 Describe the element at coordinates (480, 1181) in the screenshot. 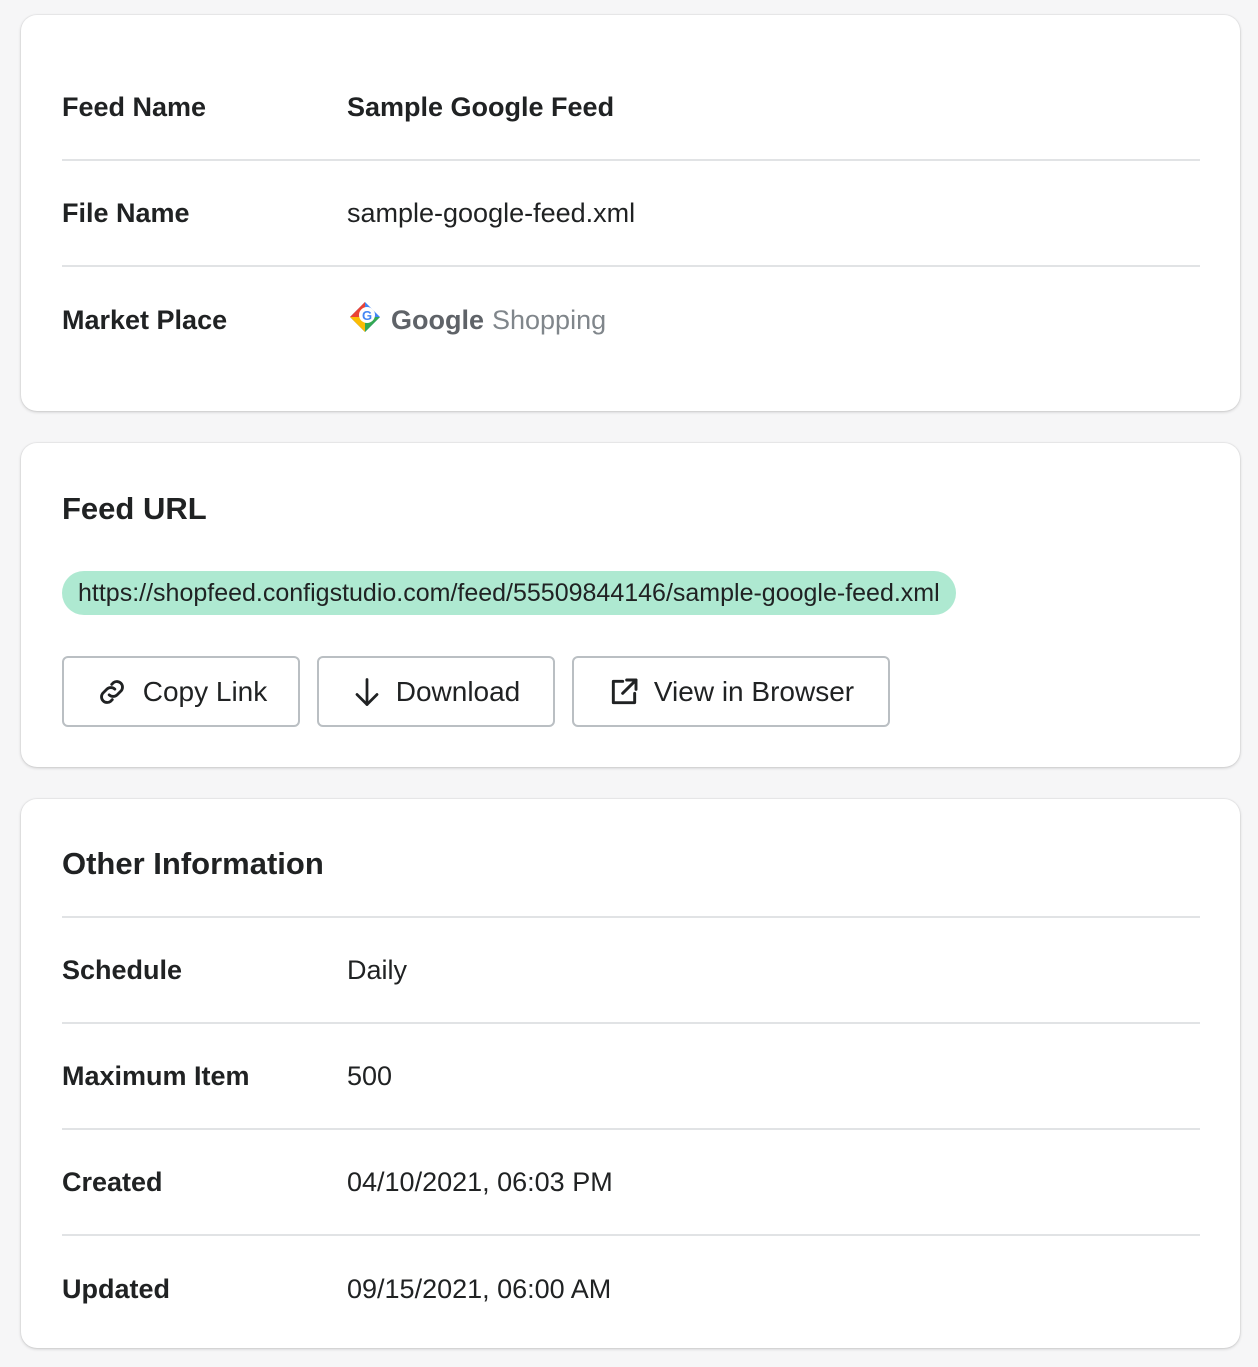

I see `created-value: 04/10/2021, 06:03 PM` at that location.